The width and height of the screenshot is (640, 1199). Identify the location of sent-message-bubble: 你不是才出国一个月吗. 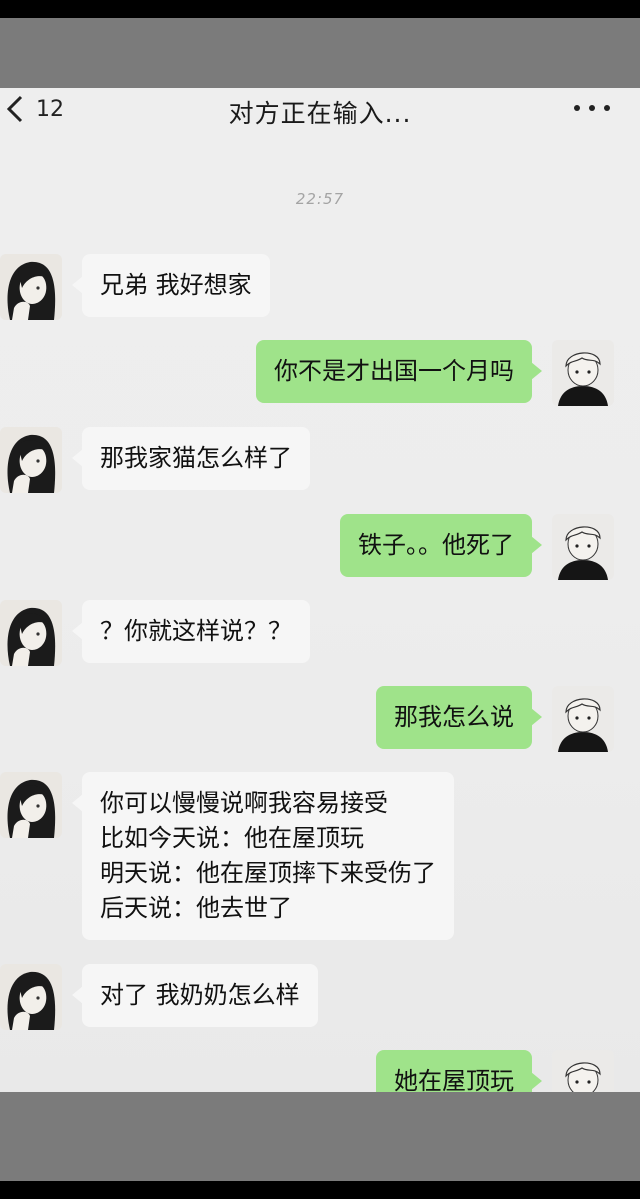
(399, 371).